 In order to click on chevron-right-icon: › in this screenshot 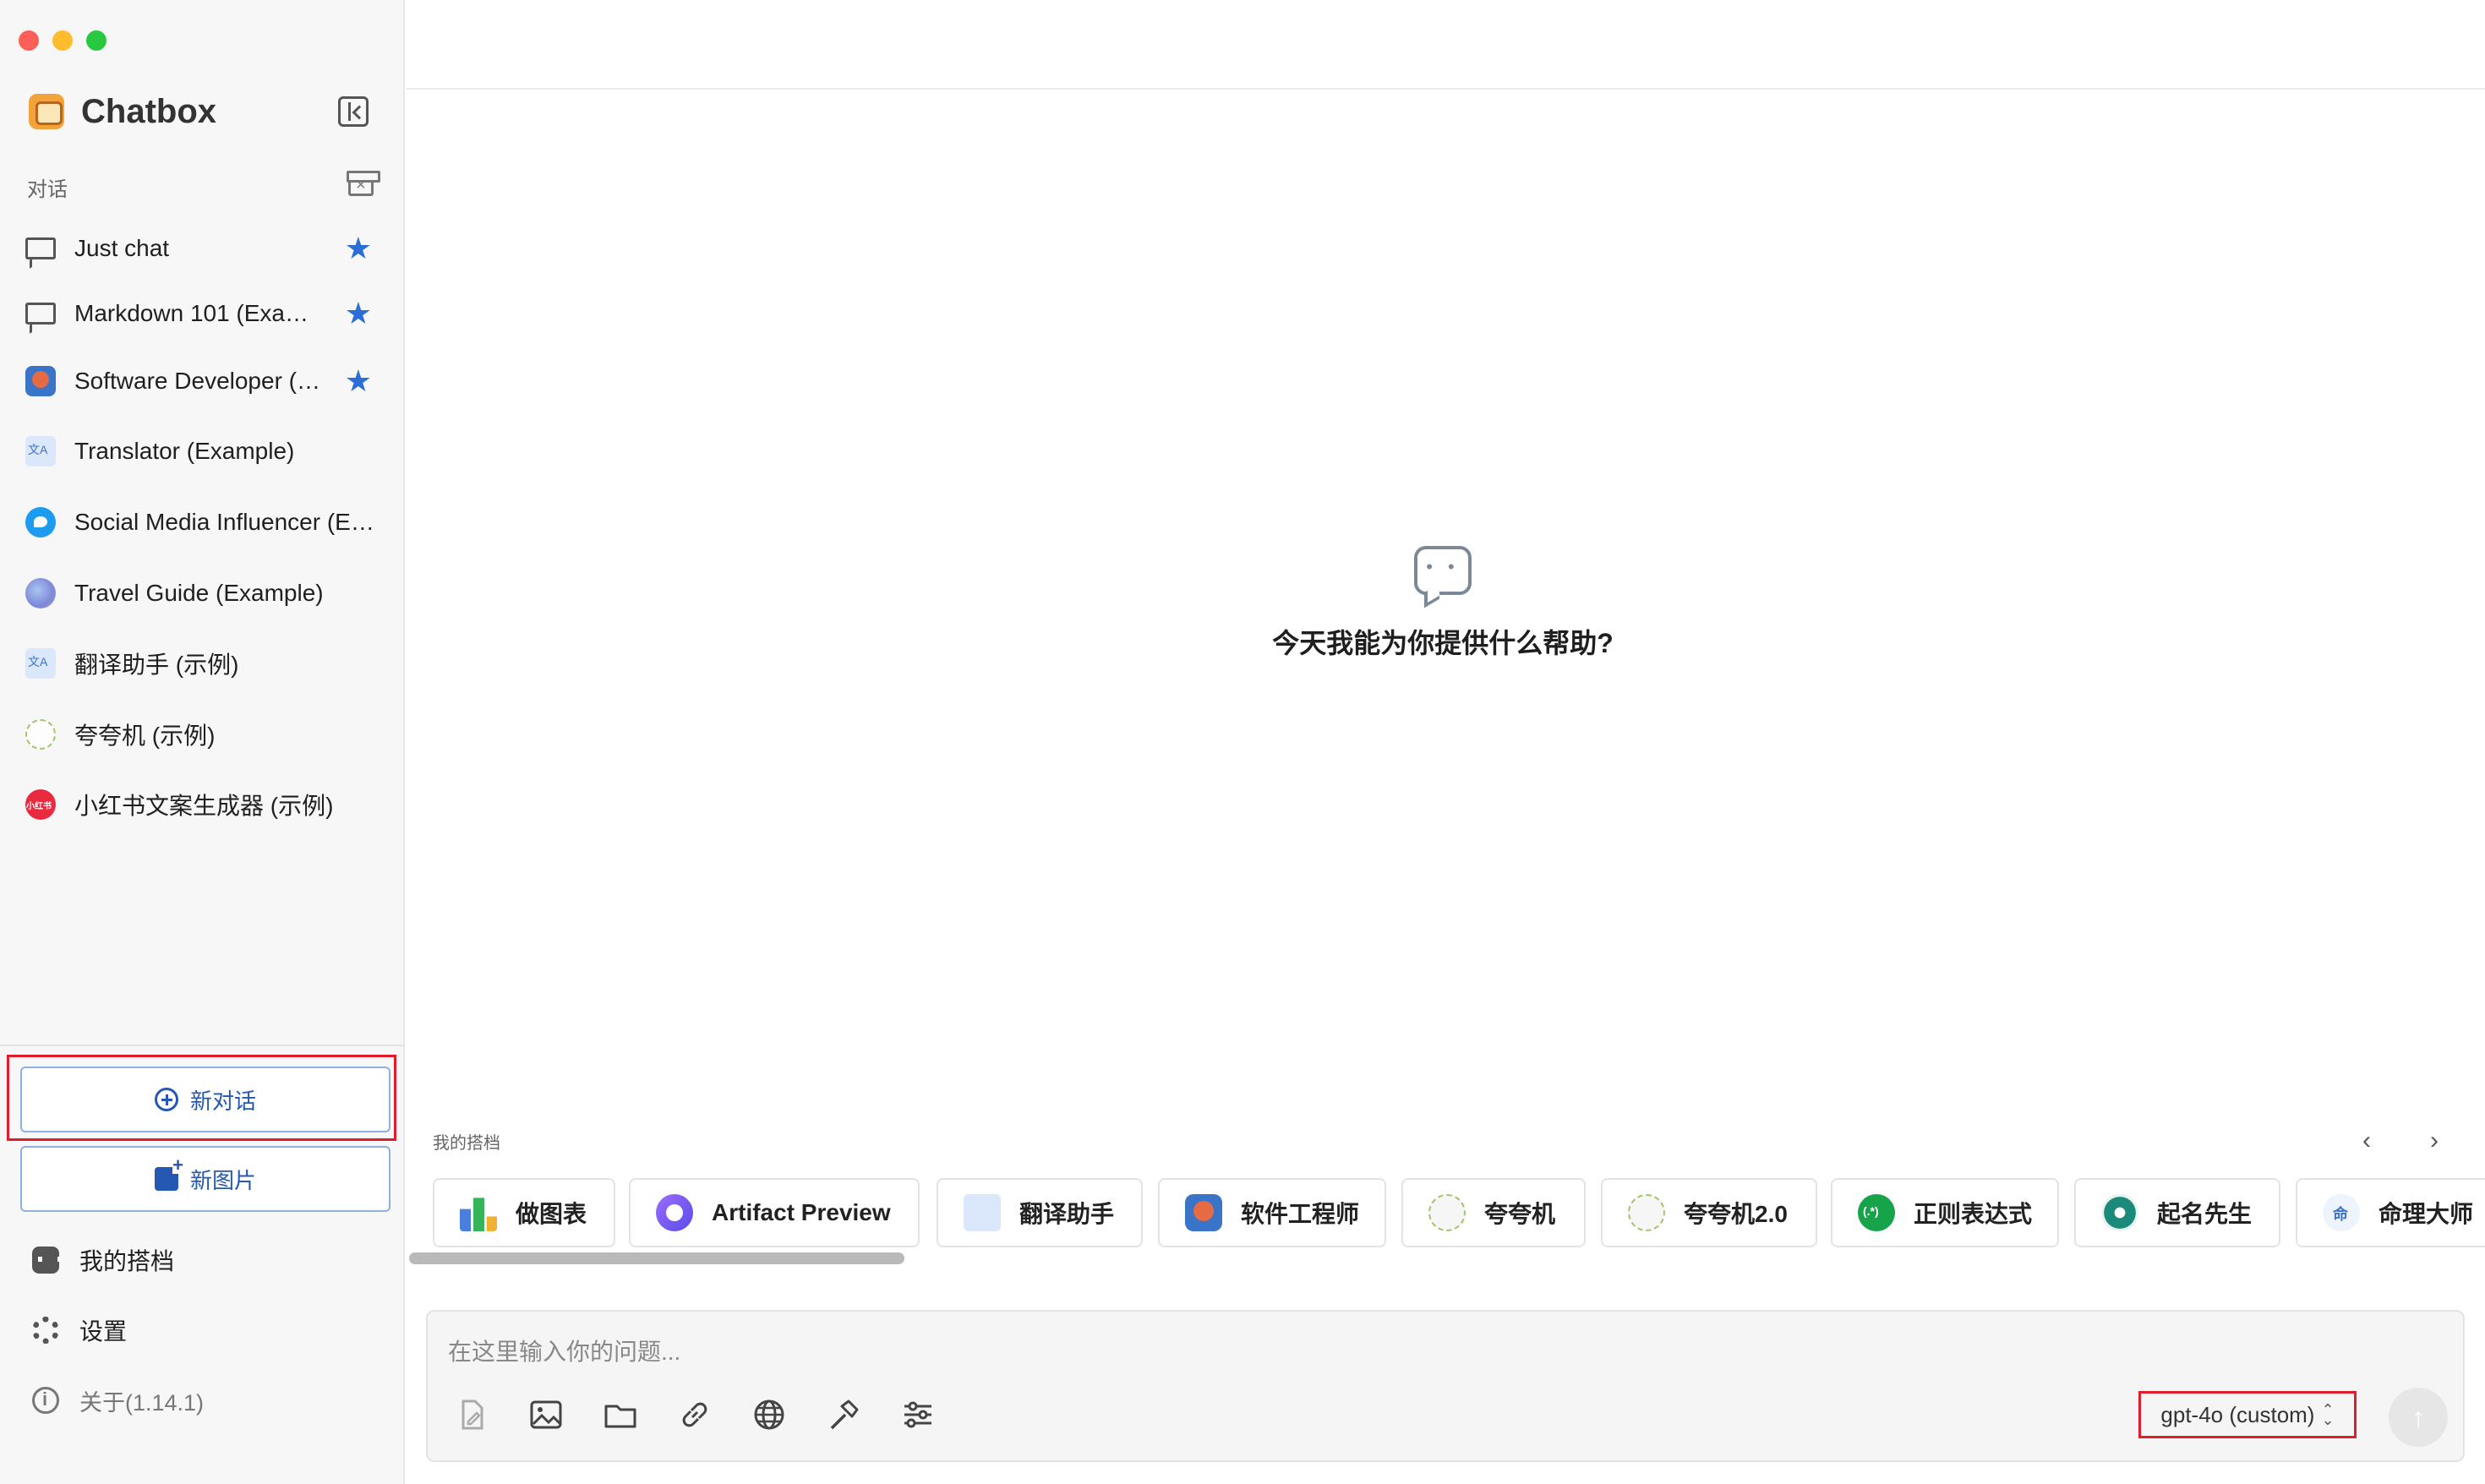, I will do `click(2434, 1141)`.